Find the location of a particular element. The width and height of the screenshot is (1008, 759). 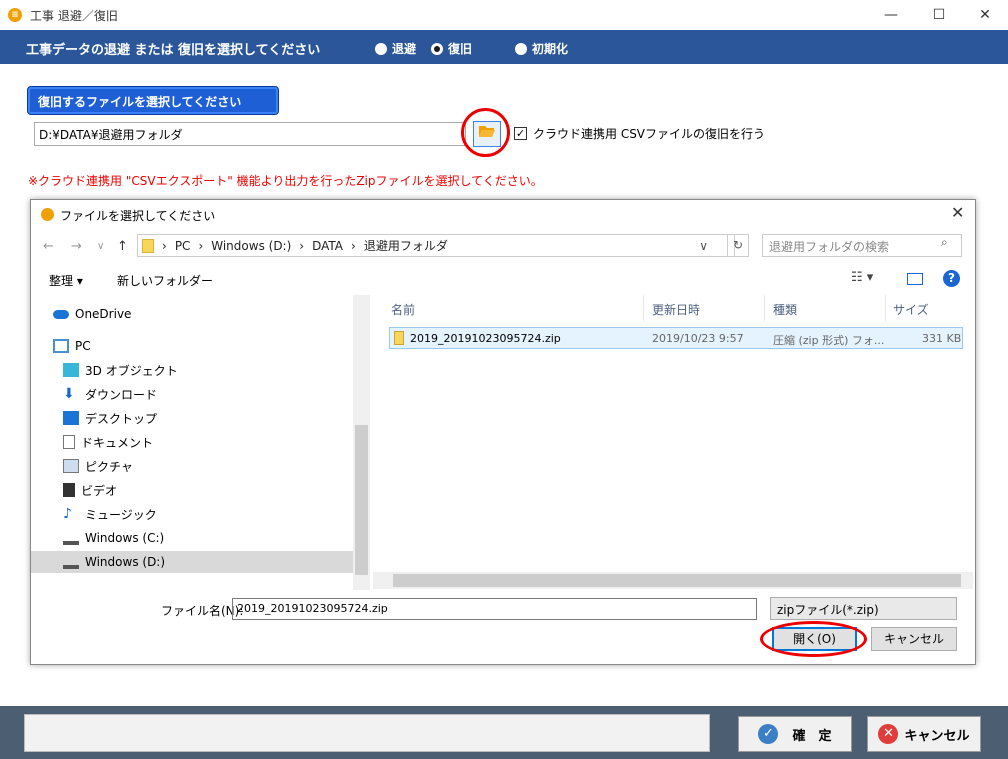

tree-label: ミュージック is located at coordinates (121, 514).